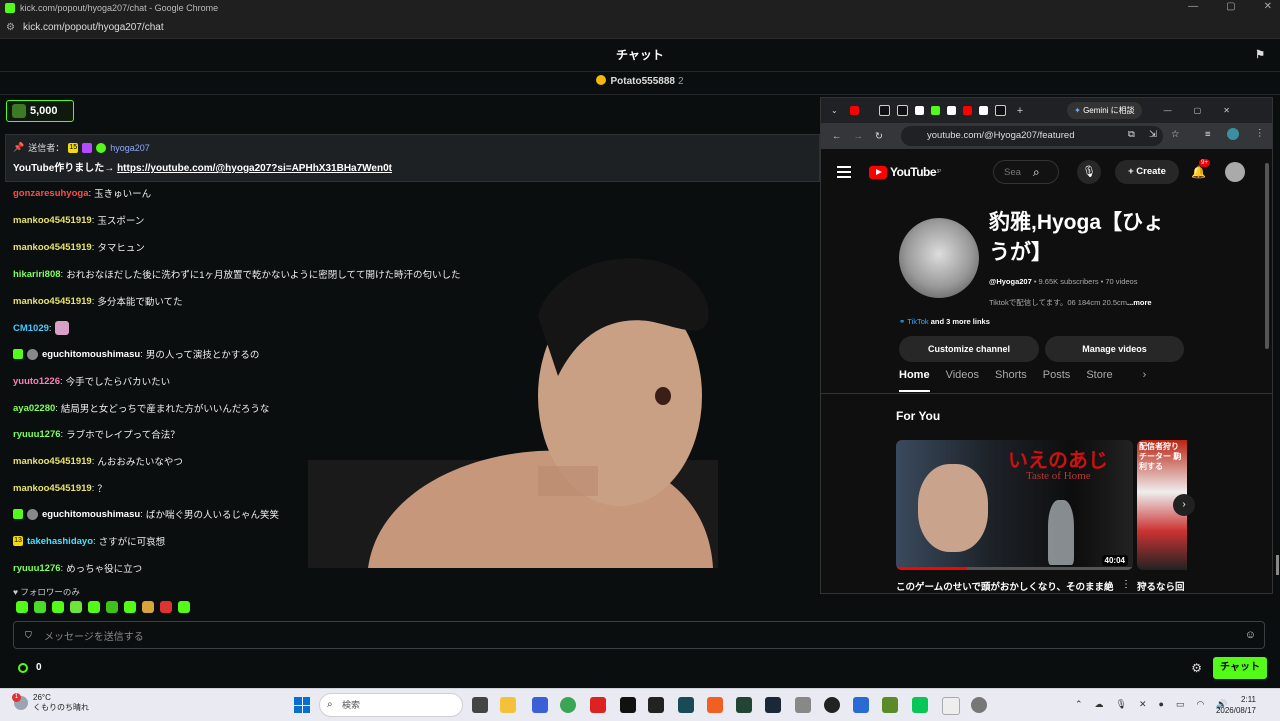 The width and height of the screenshot is (1280, 721). I want to click on tab-search-icon: ⌄, so click(834, 110).